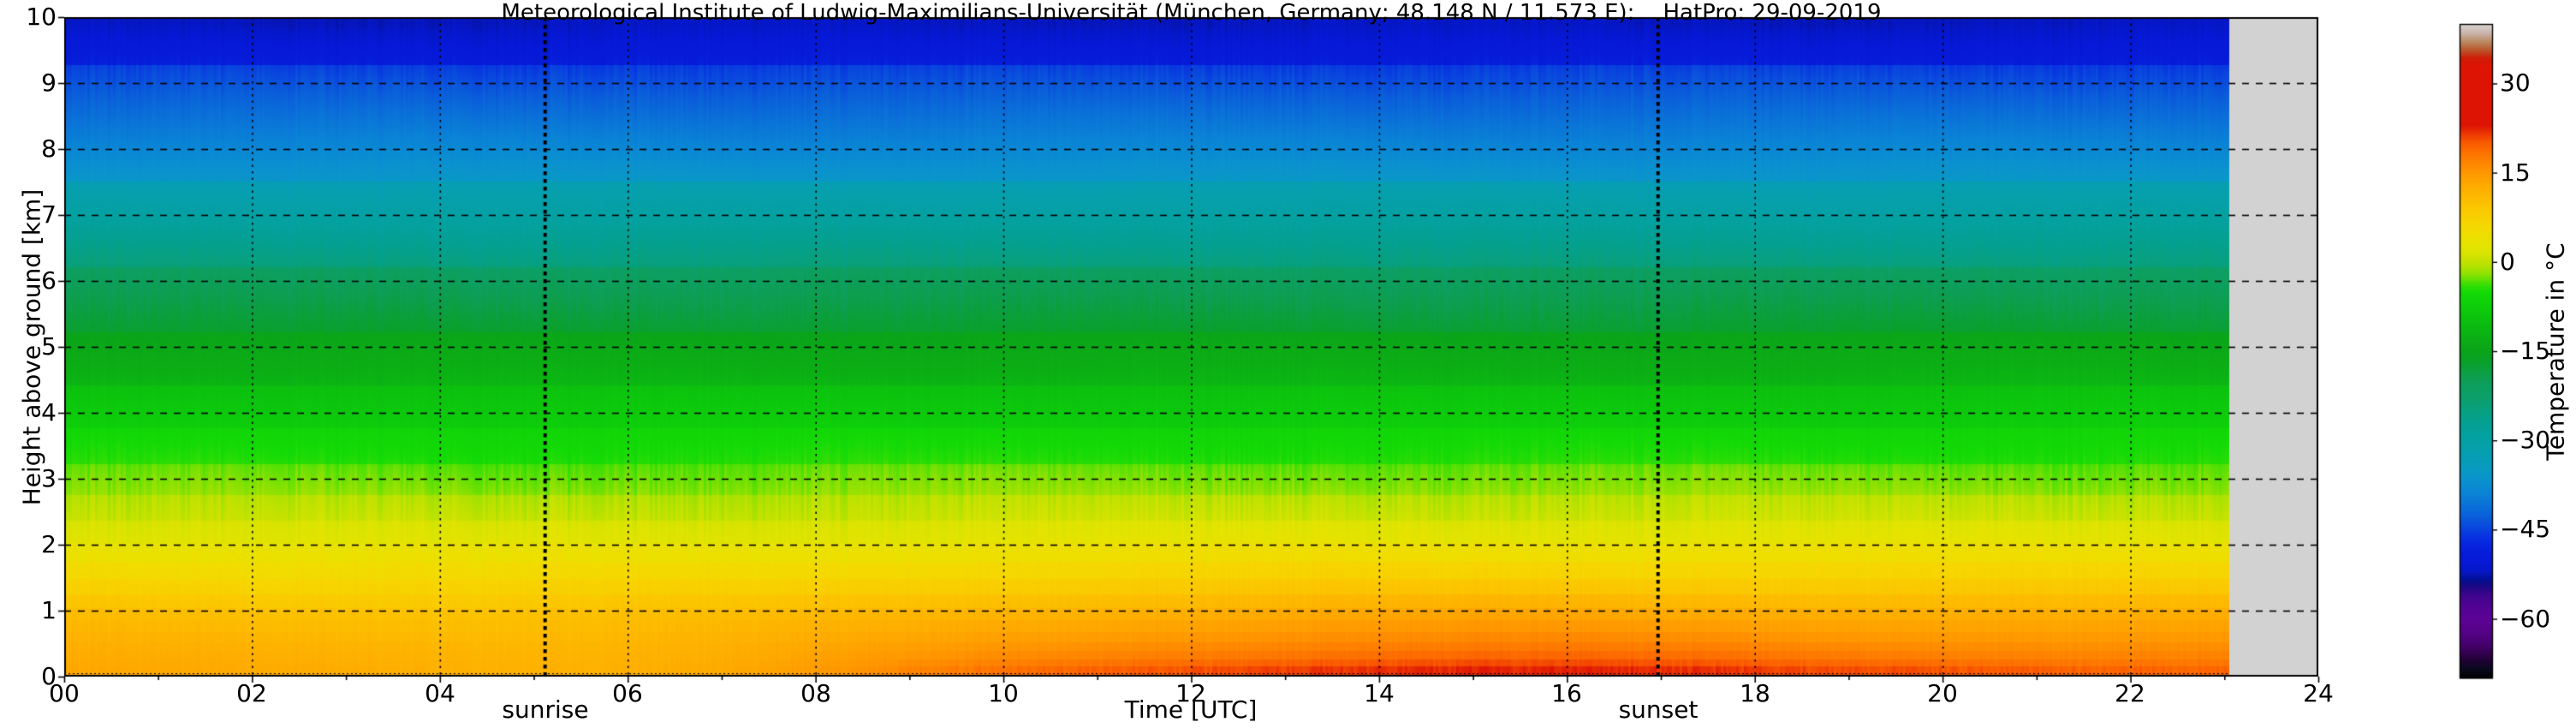  I want to click on sunset-annotation: sunset, so click(1658, 710).